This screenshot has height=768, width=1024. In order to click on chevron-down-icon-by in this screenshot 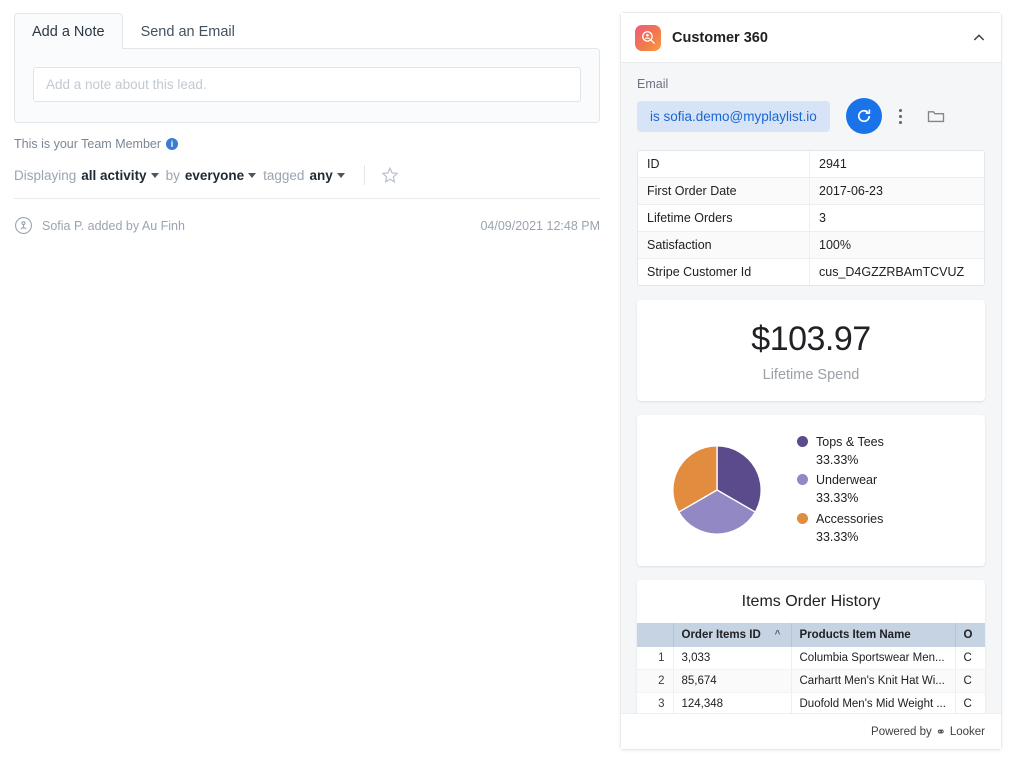, I will do `click(252, 175)`.